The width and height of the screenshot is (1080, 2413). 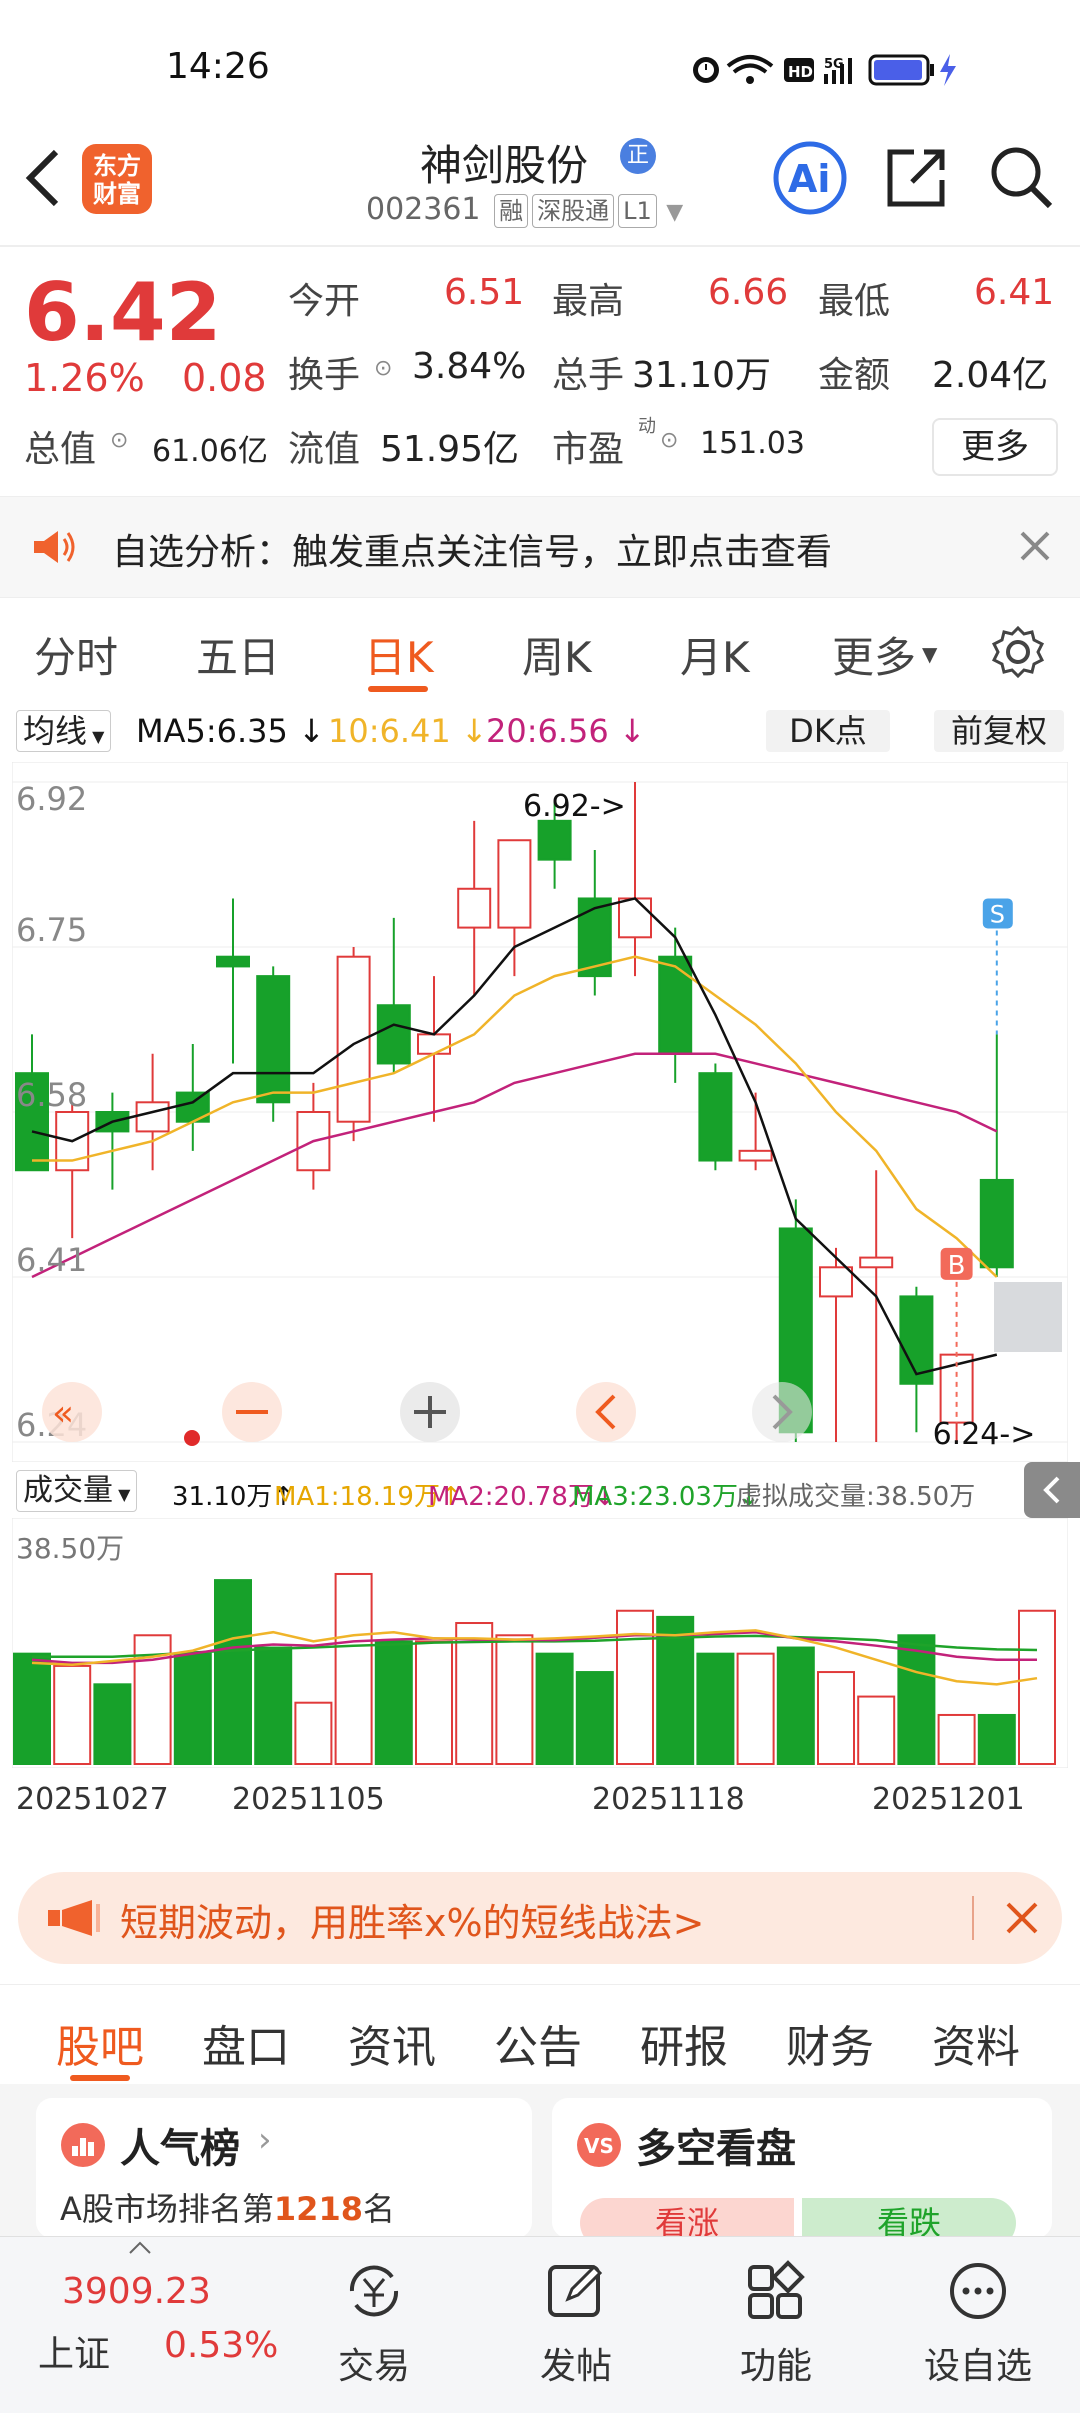 I want to click on nav-trade: 交易, so click(x=374, y=2324).